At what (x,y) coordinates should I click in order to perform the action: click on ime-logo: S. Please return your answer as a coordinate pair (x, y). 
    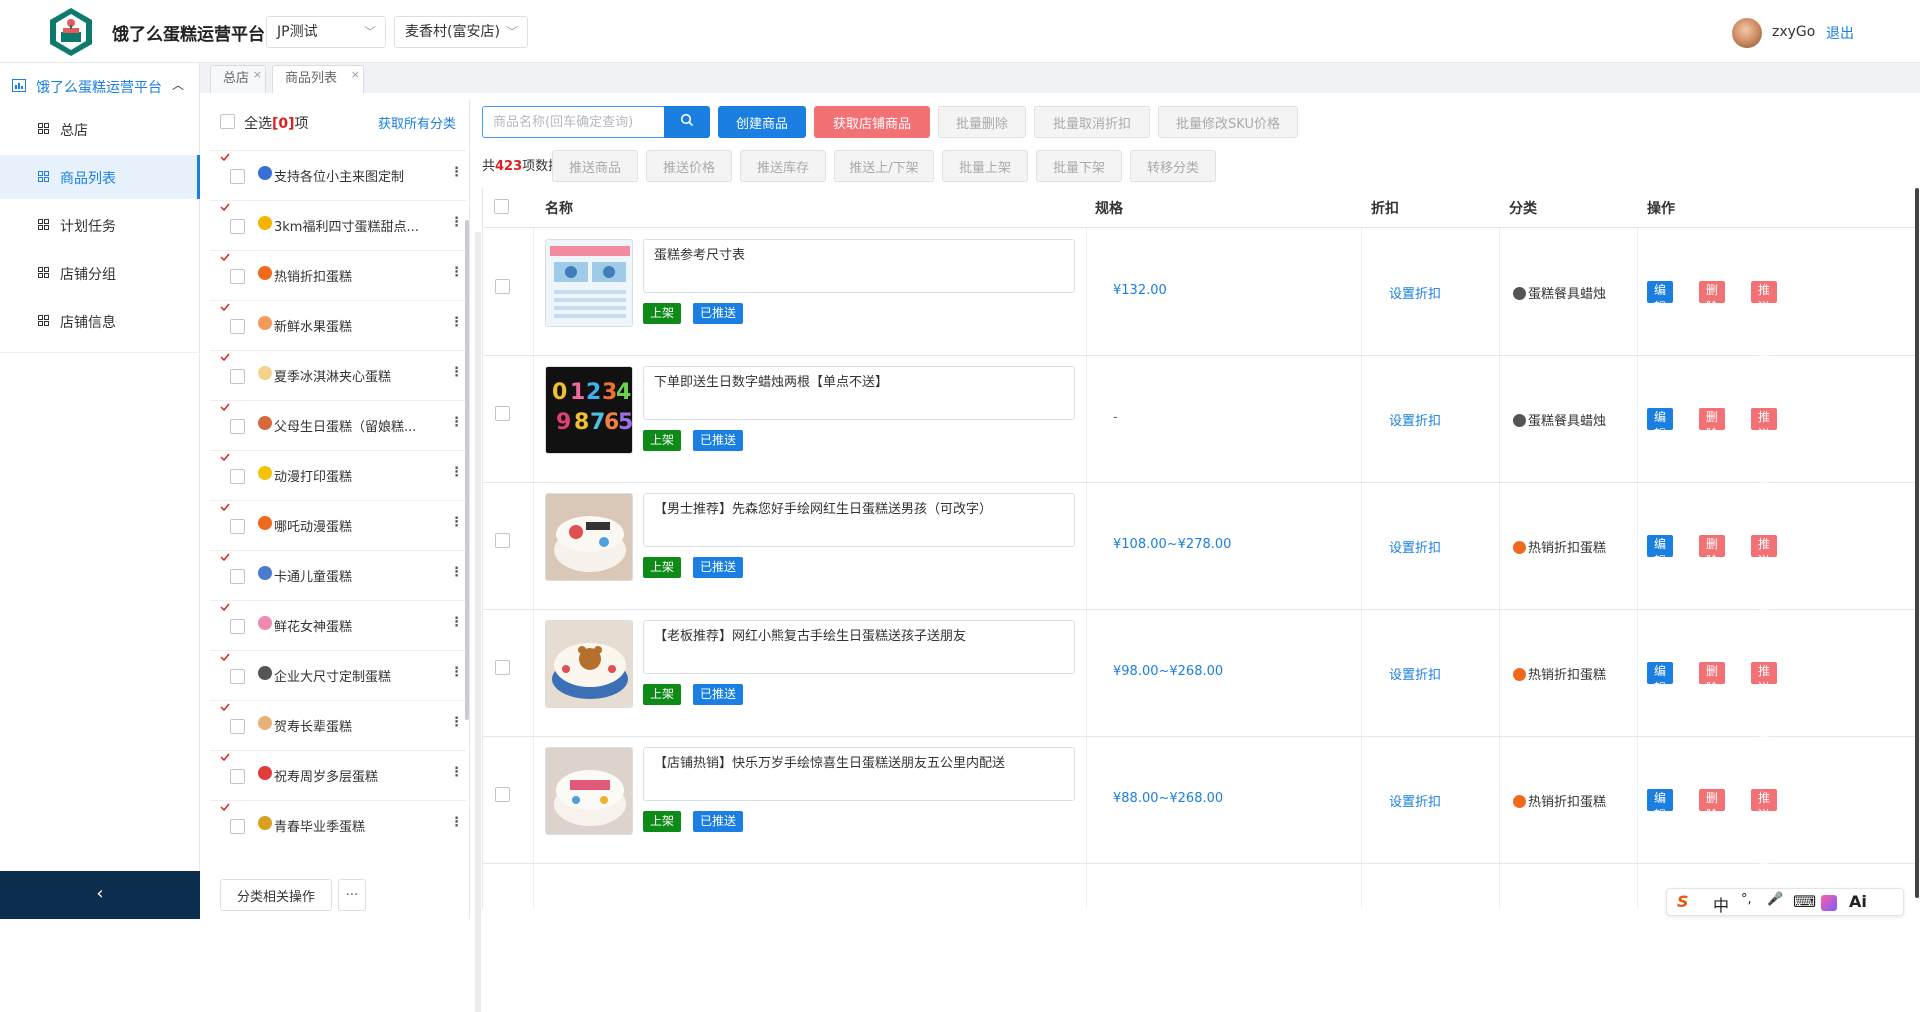
    Looking at the image, I should click on (1683, 901).